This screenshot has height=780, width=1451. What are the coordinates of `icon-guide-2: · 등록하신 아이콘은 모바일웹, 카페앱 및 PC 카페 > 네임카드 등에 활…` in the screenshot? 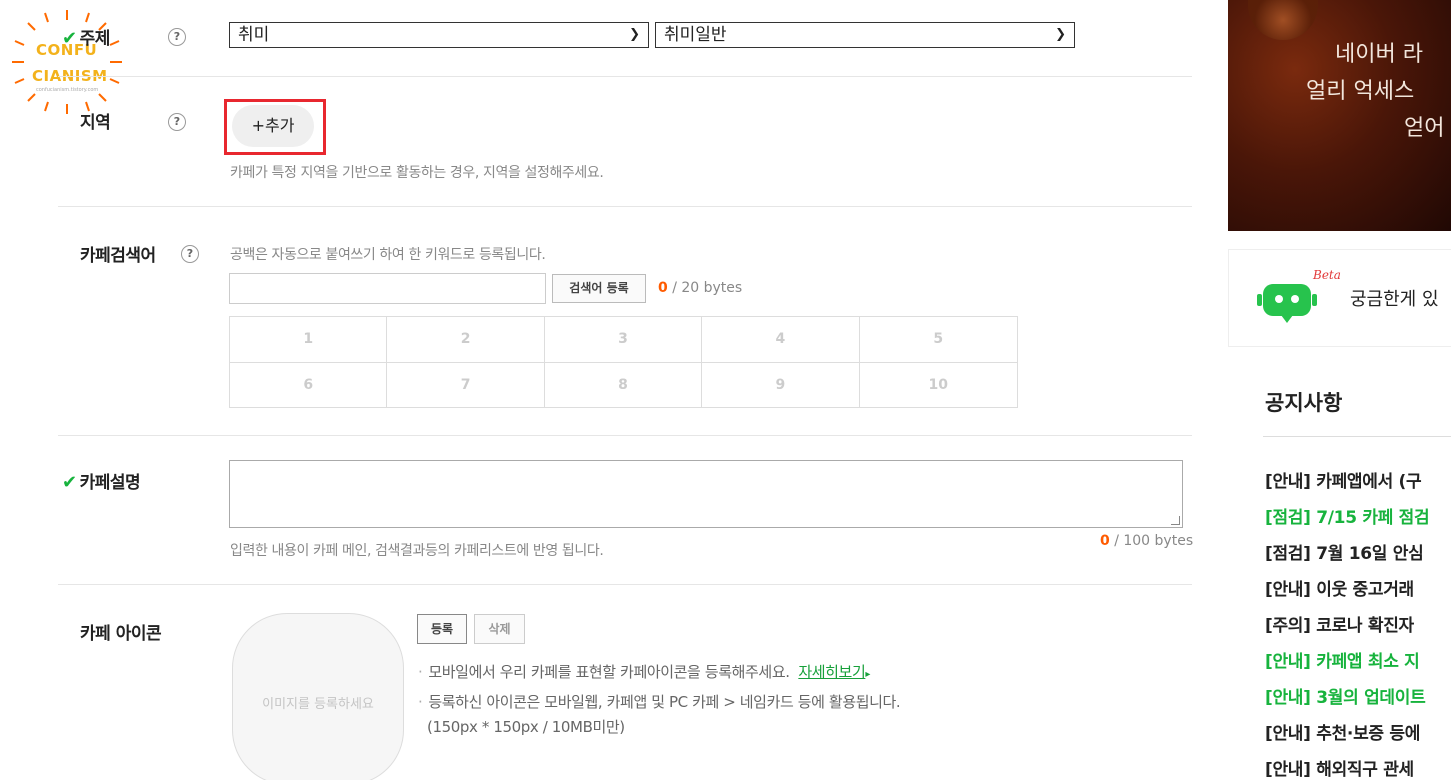 It's located at (659, 701).